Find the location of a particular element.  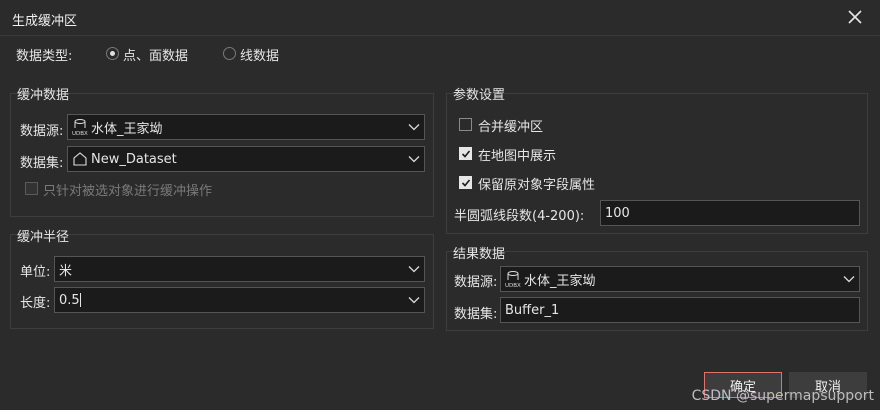

unit-select: 米 is located at coordinates (239, 269).